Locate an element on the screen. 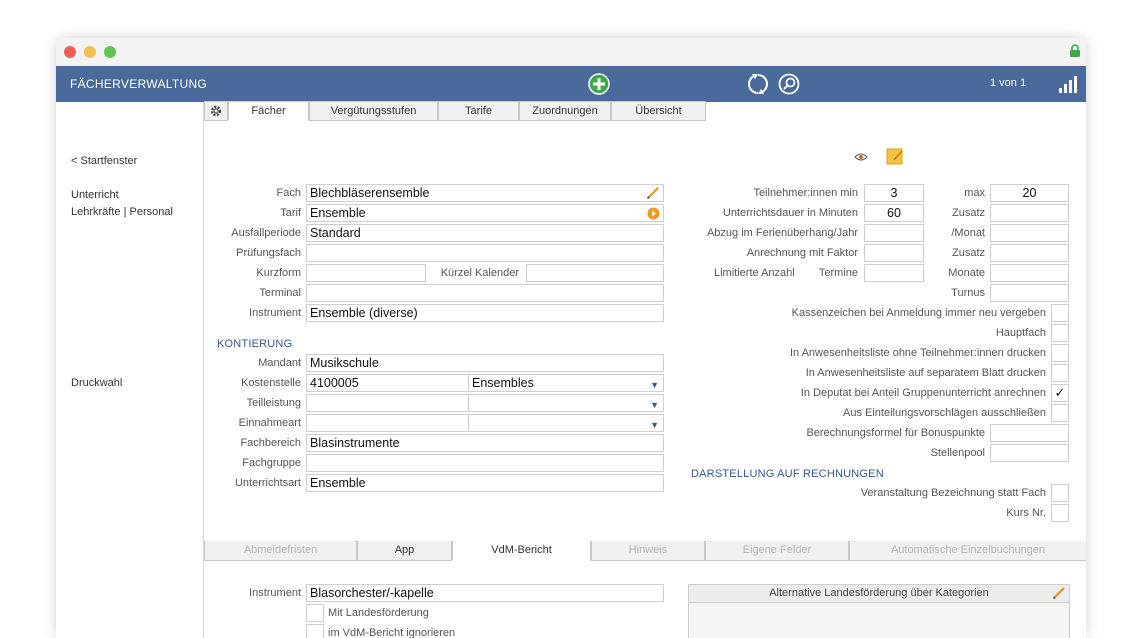  unterrichtsdauer-field: 60 is located at coordinates (894, 213).